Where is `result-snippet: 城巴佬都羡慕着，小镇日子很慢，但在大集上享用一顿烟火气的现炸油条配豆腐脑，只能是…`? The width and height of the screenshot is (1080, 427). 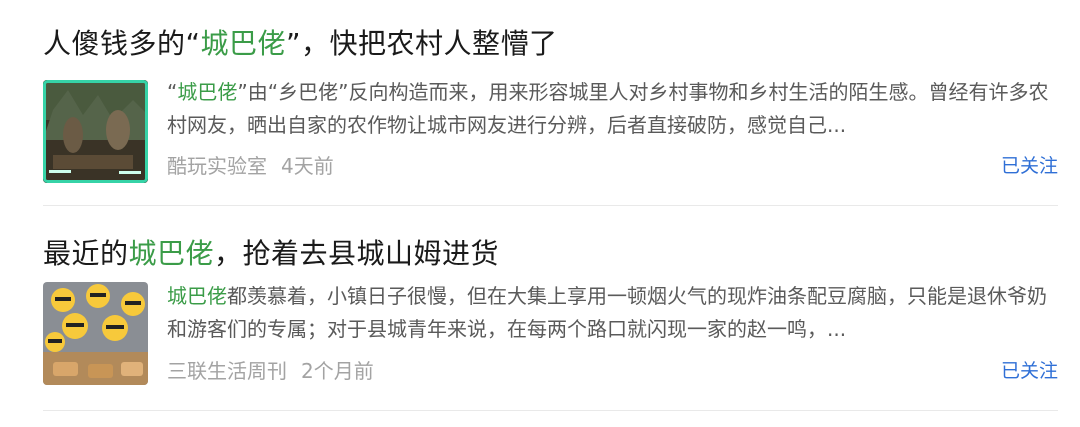
result-snippet: 城巴佬都羡慕着，小镇日子很慢，但在大集上享用一顿烟火气的现炸油条配豆腐脑，只能是… is located at coordinates (607, 312).